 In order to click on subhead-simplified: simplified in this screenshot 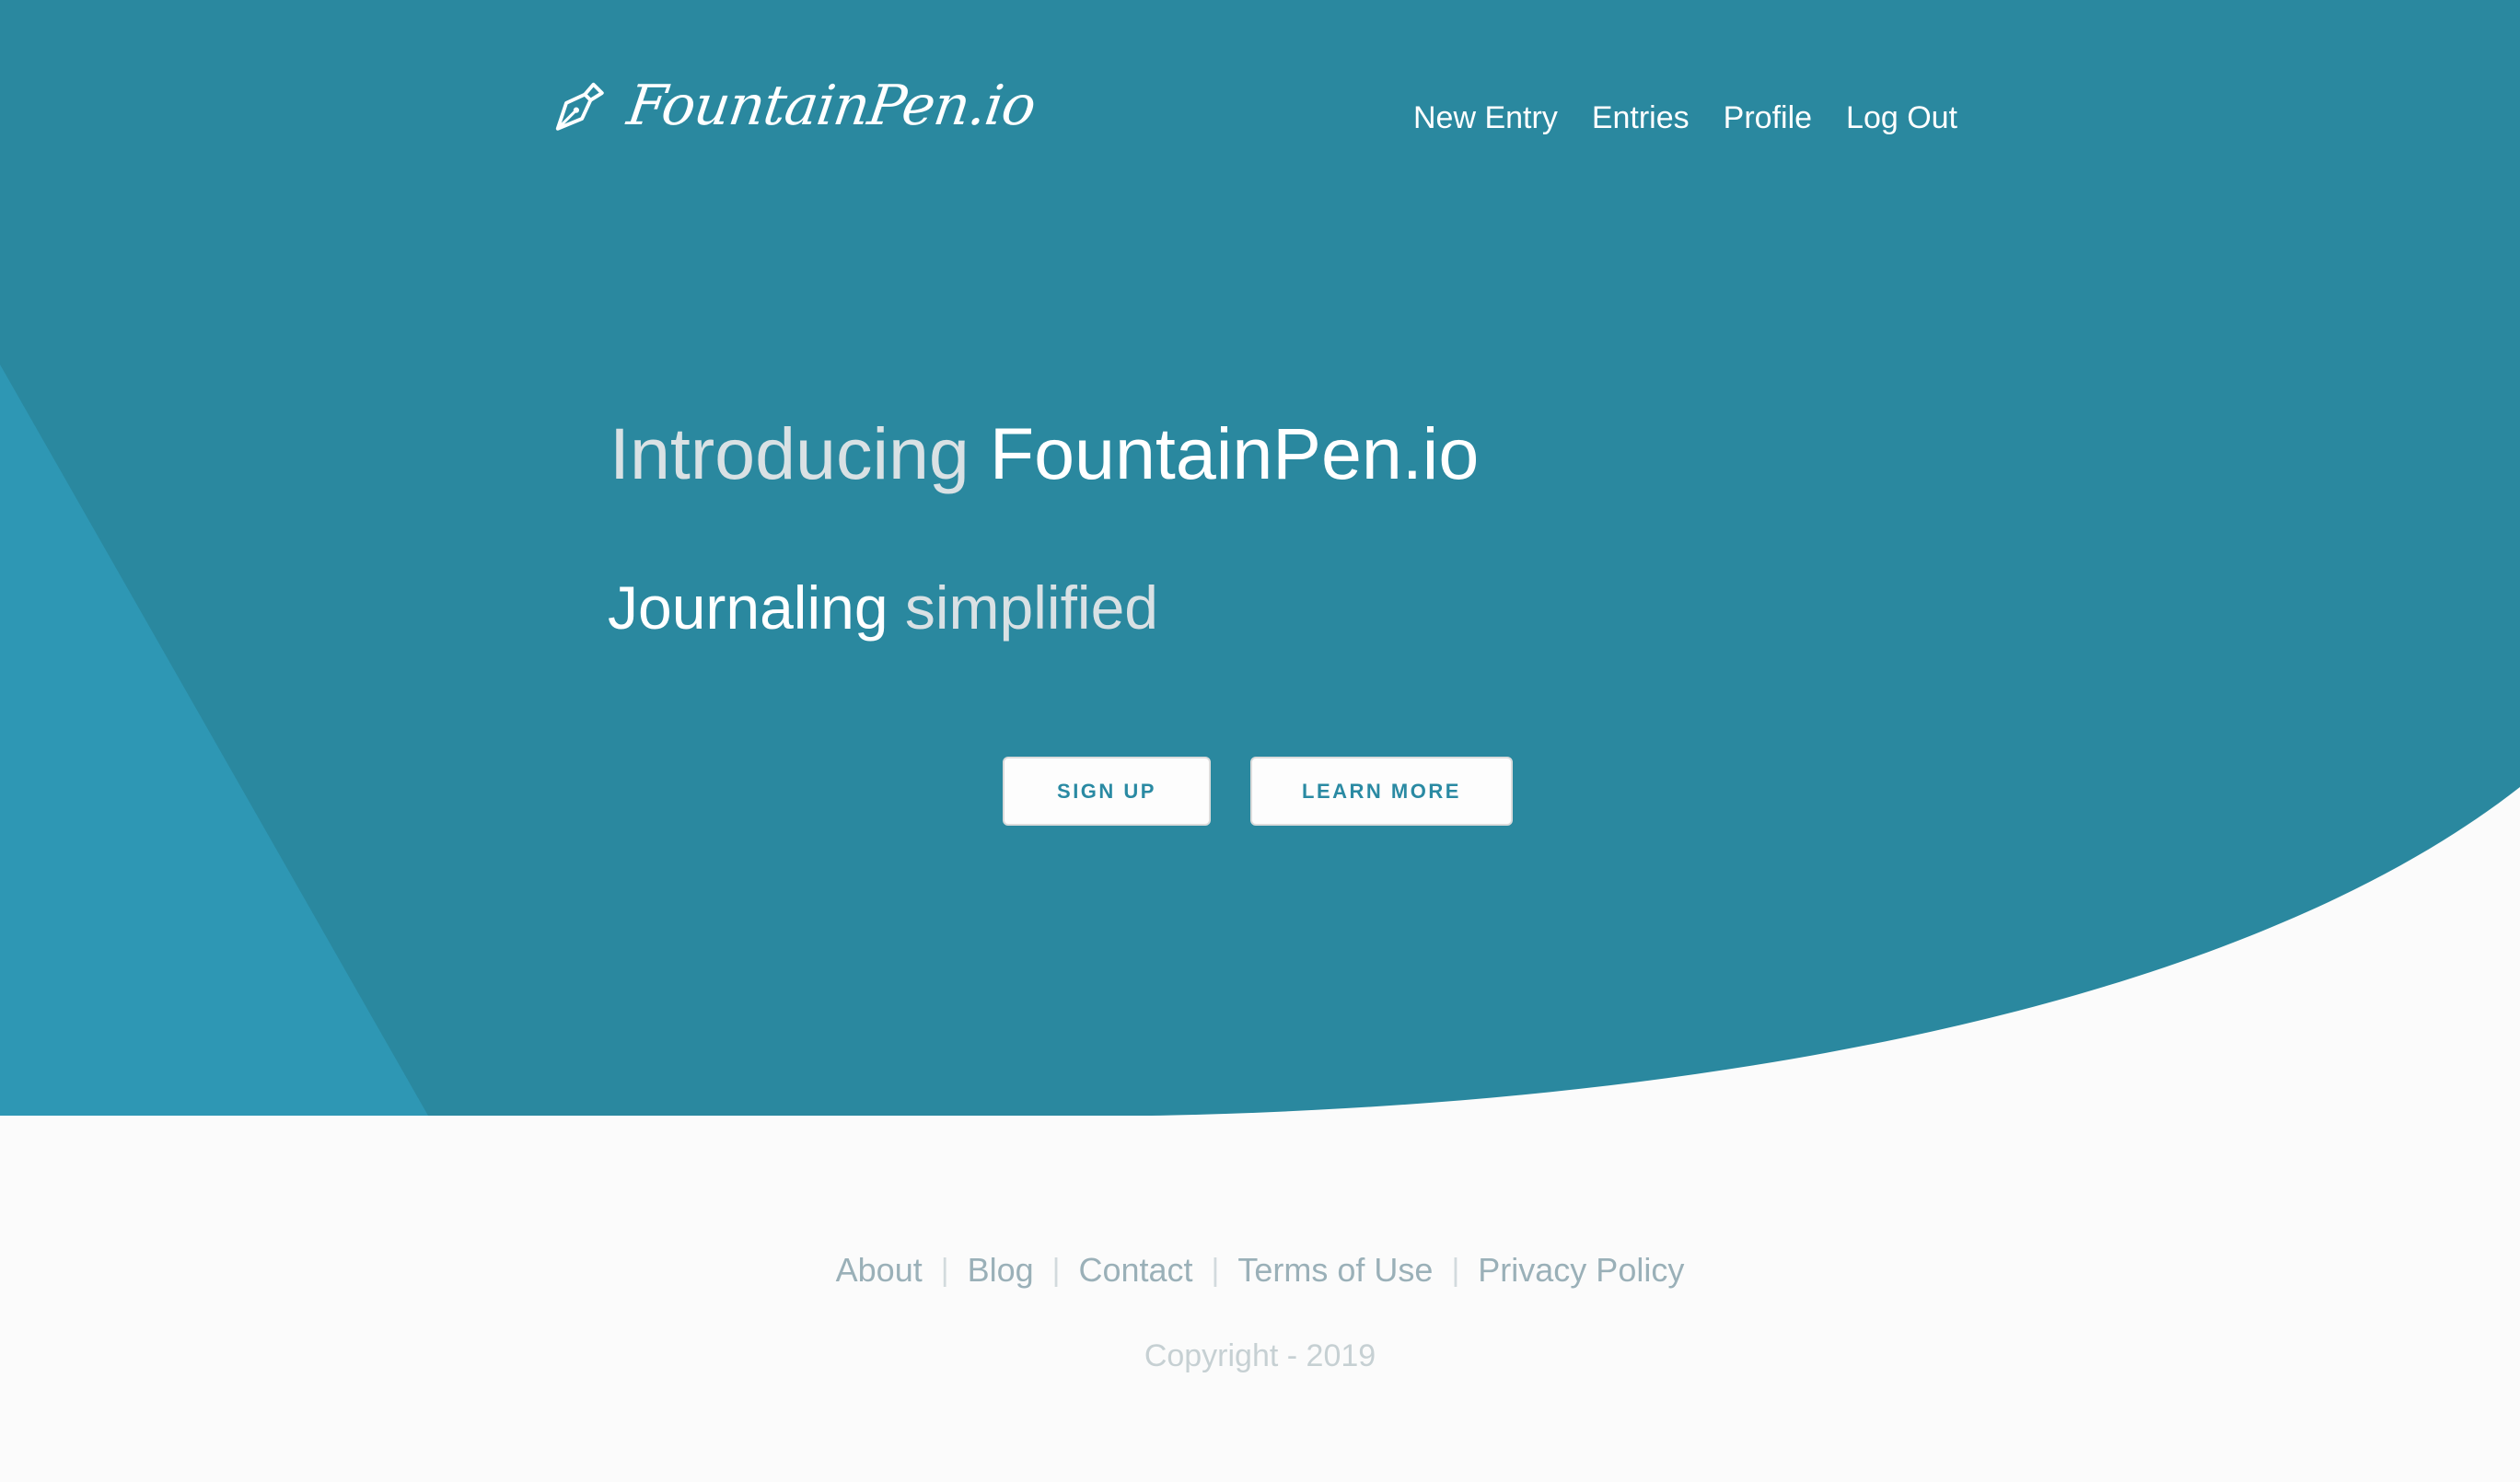, I will do `click(1031, 607)`.